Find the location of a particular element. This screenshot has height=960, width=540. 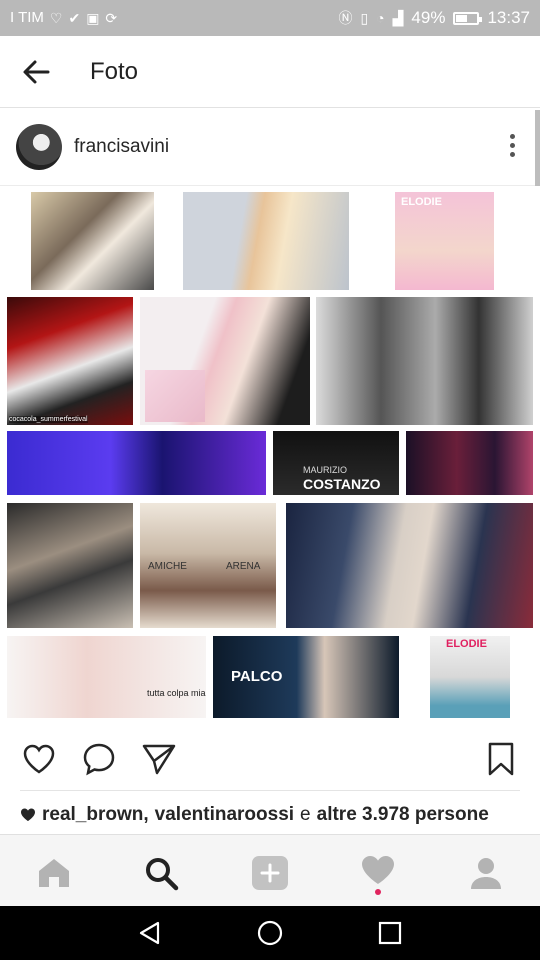

nav-search is located at coordinates (161, 873).